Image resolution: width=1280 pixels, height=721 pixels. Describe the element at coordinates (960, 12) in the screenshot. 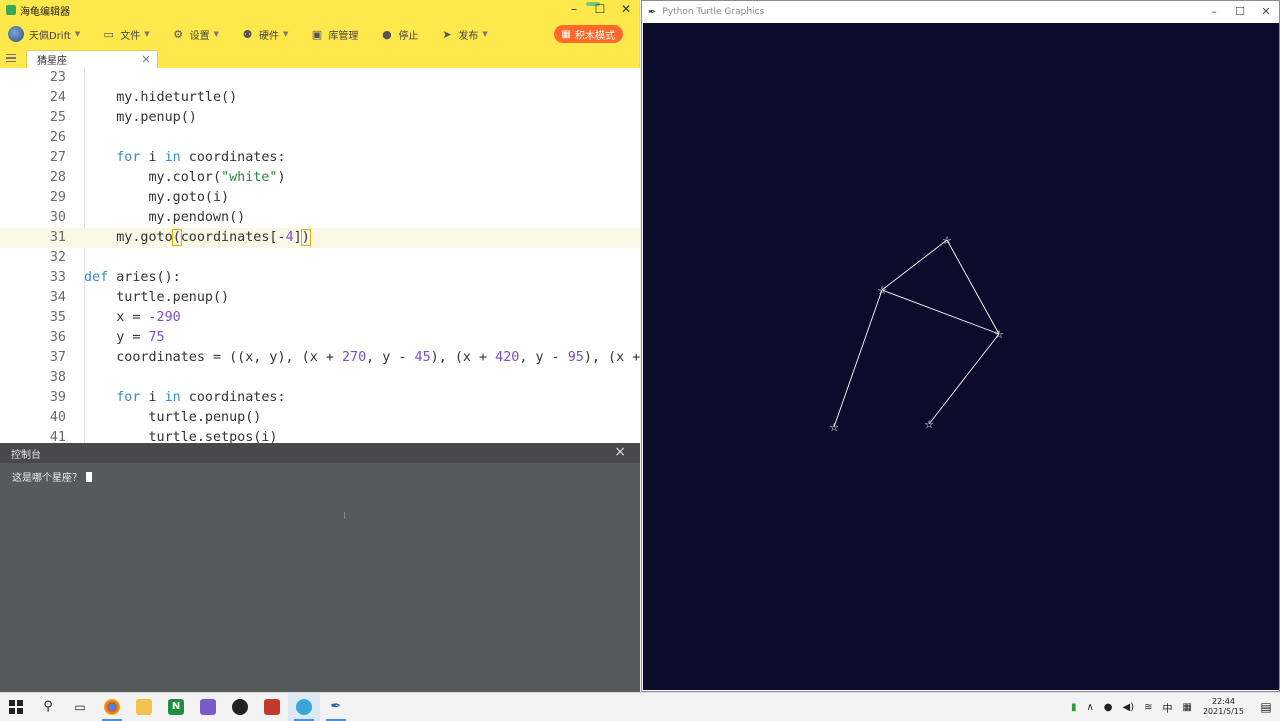

I see `turtle-titlebar: ✒ Python Turtle Graphics – ☐ ✕` at that location.